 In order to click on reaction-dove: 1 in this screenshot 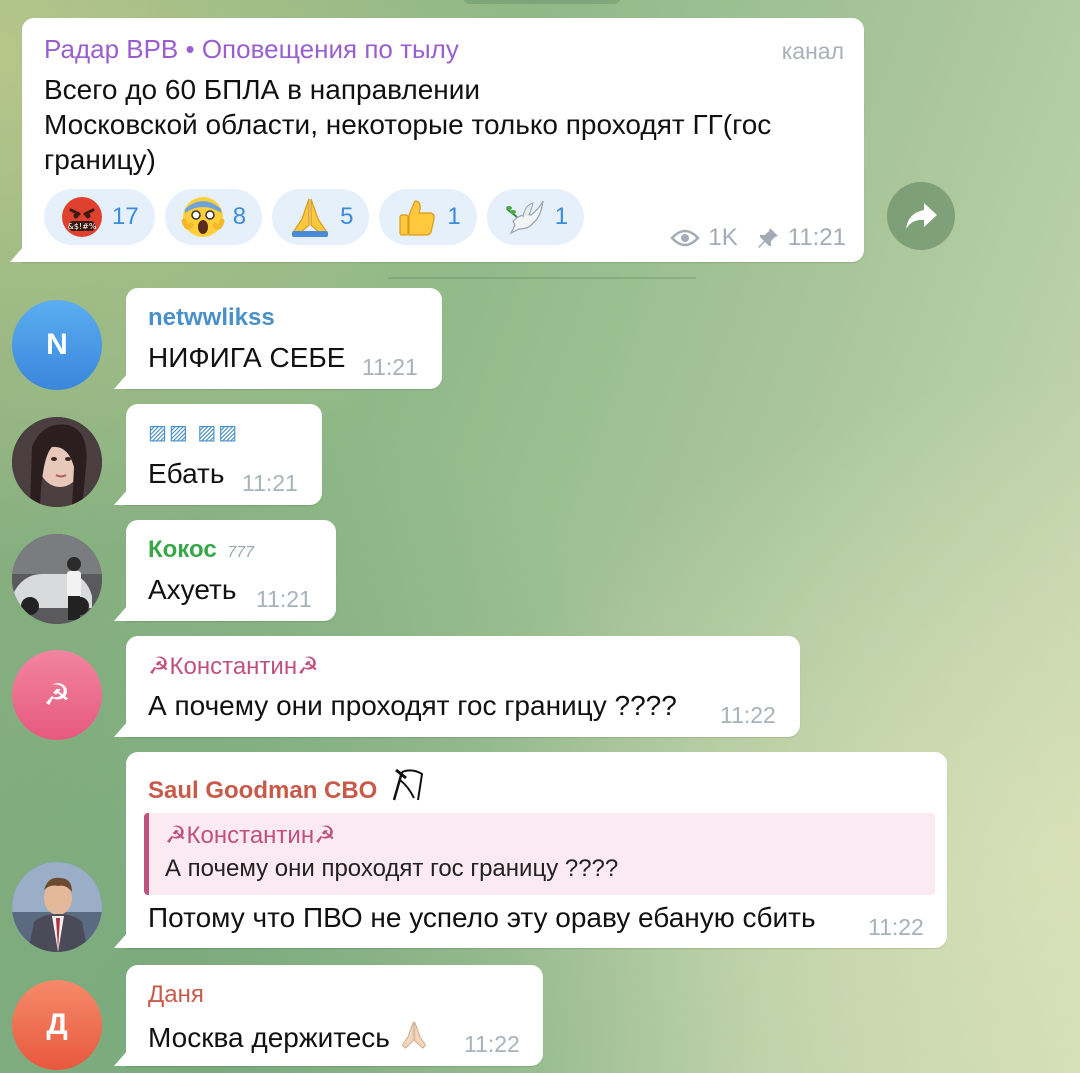, I will do `click(535, 217)`.